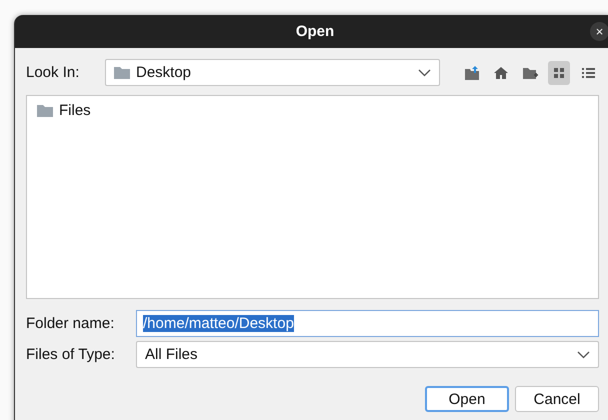  Describe the element at coordinates (53, 72) in the screenshot. I see `look-in-label: Look In:` at that location.